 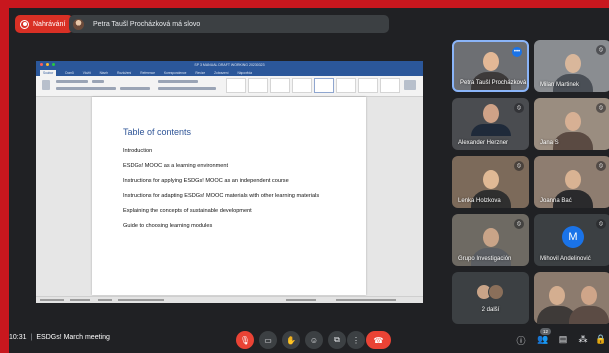 What do you see at coordinates (229, 299) in the screenshot?
I see `word-statusbar` at bounding box center [229, 299].